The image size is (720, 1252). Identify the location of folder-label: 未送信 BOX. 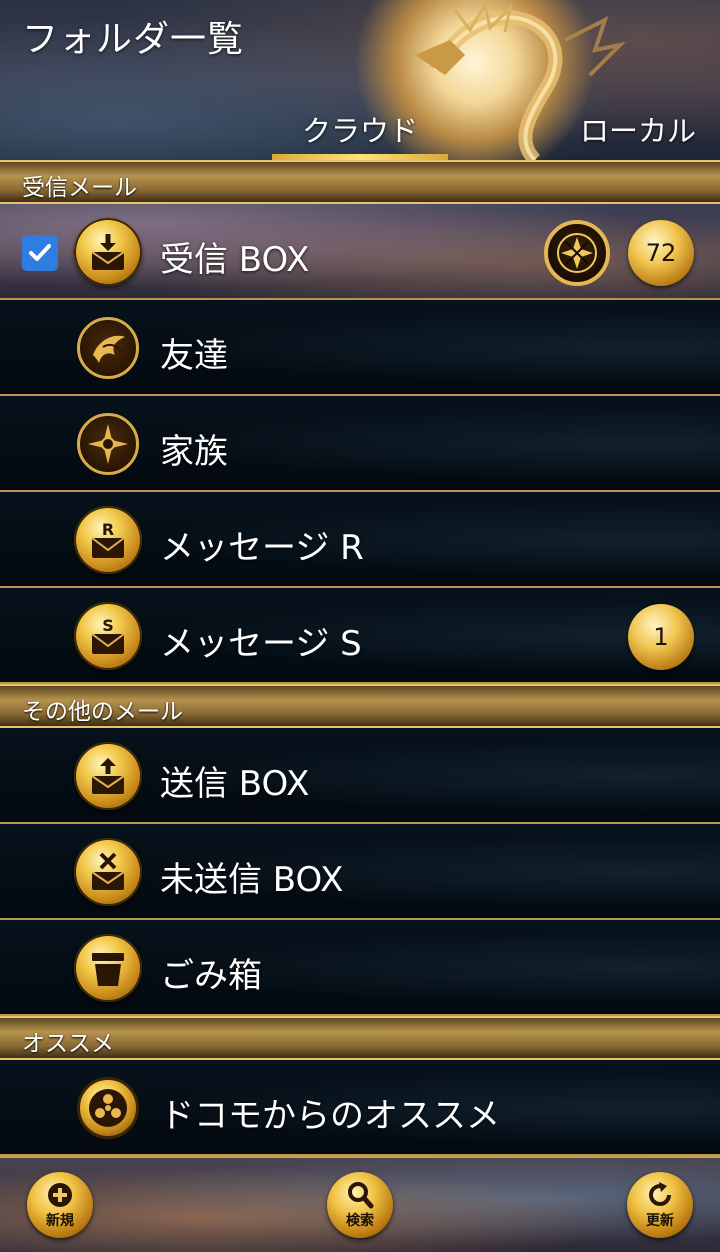
(252, 880).